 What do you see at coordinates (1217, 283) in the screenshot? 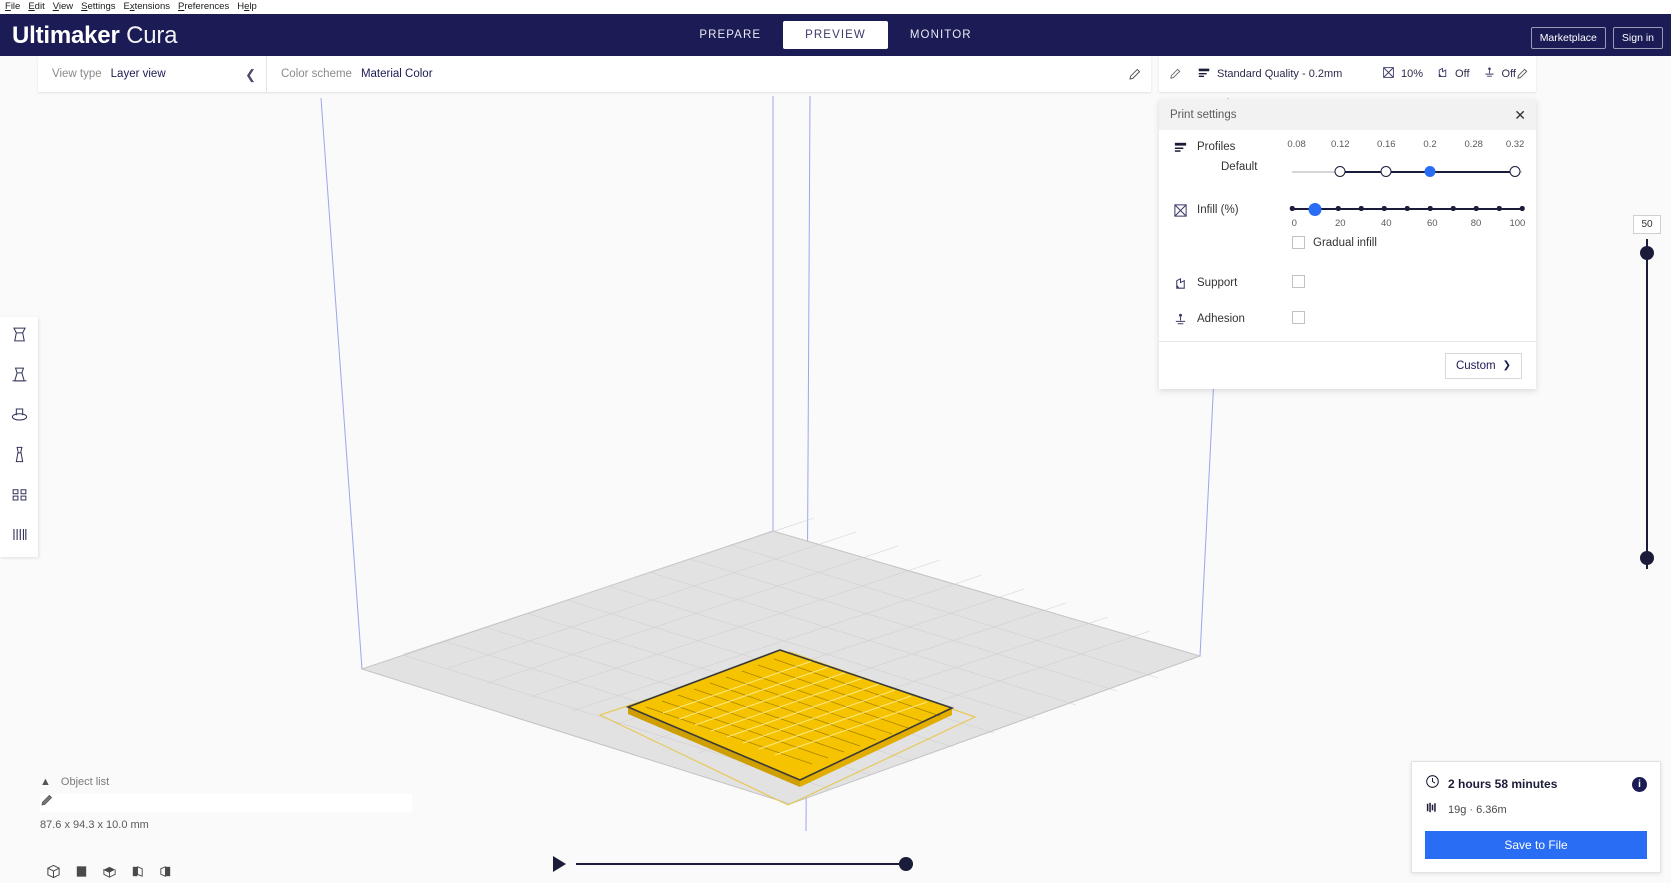
I see `support-label: Support` at bounding box center [1217, 283].